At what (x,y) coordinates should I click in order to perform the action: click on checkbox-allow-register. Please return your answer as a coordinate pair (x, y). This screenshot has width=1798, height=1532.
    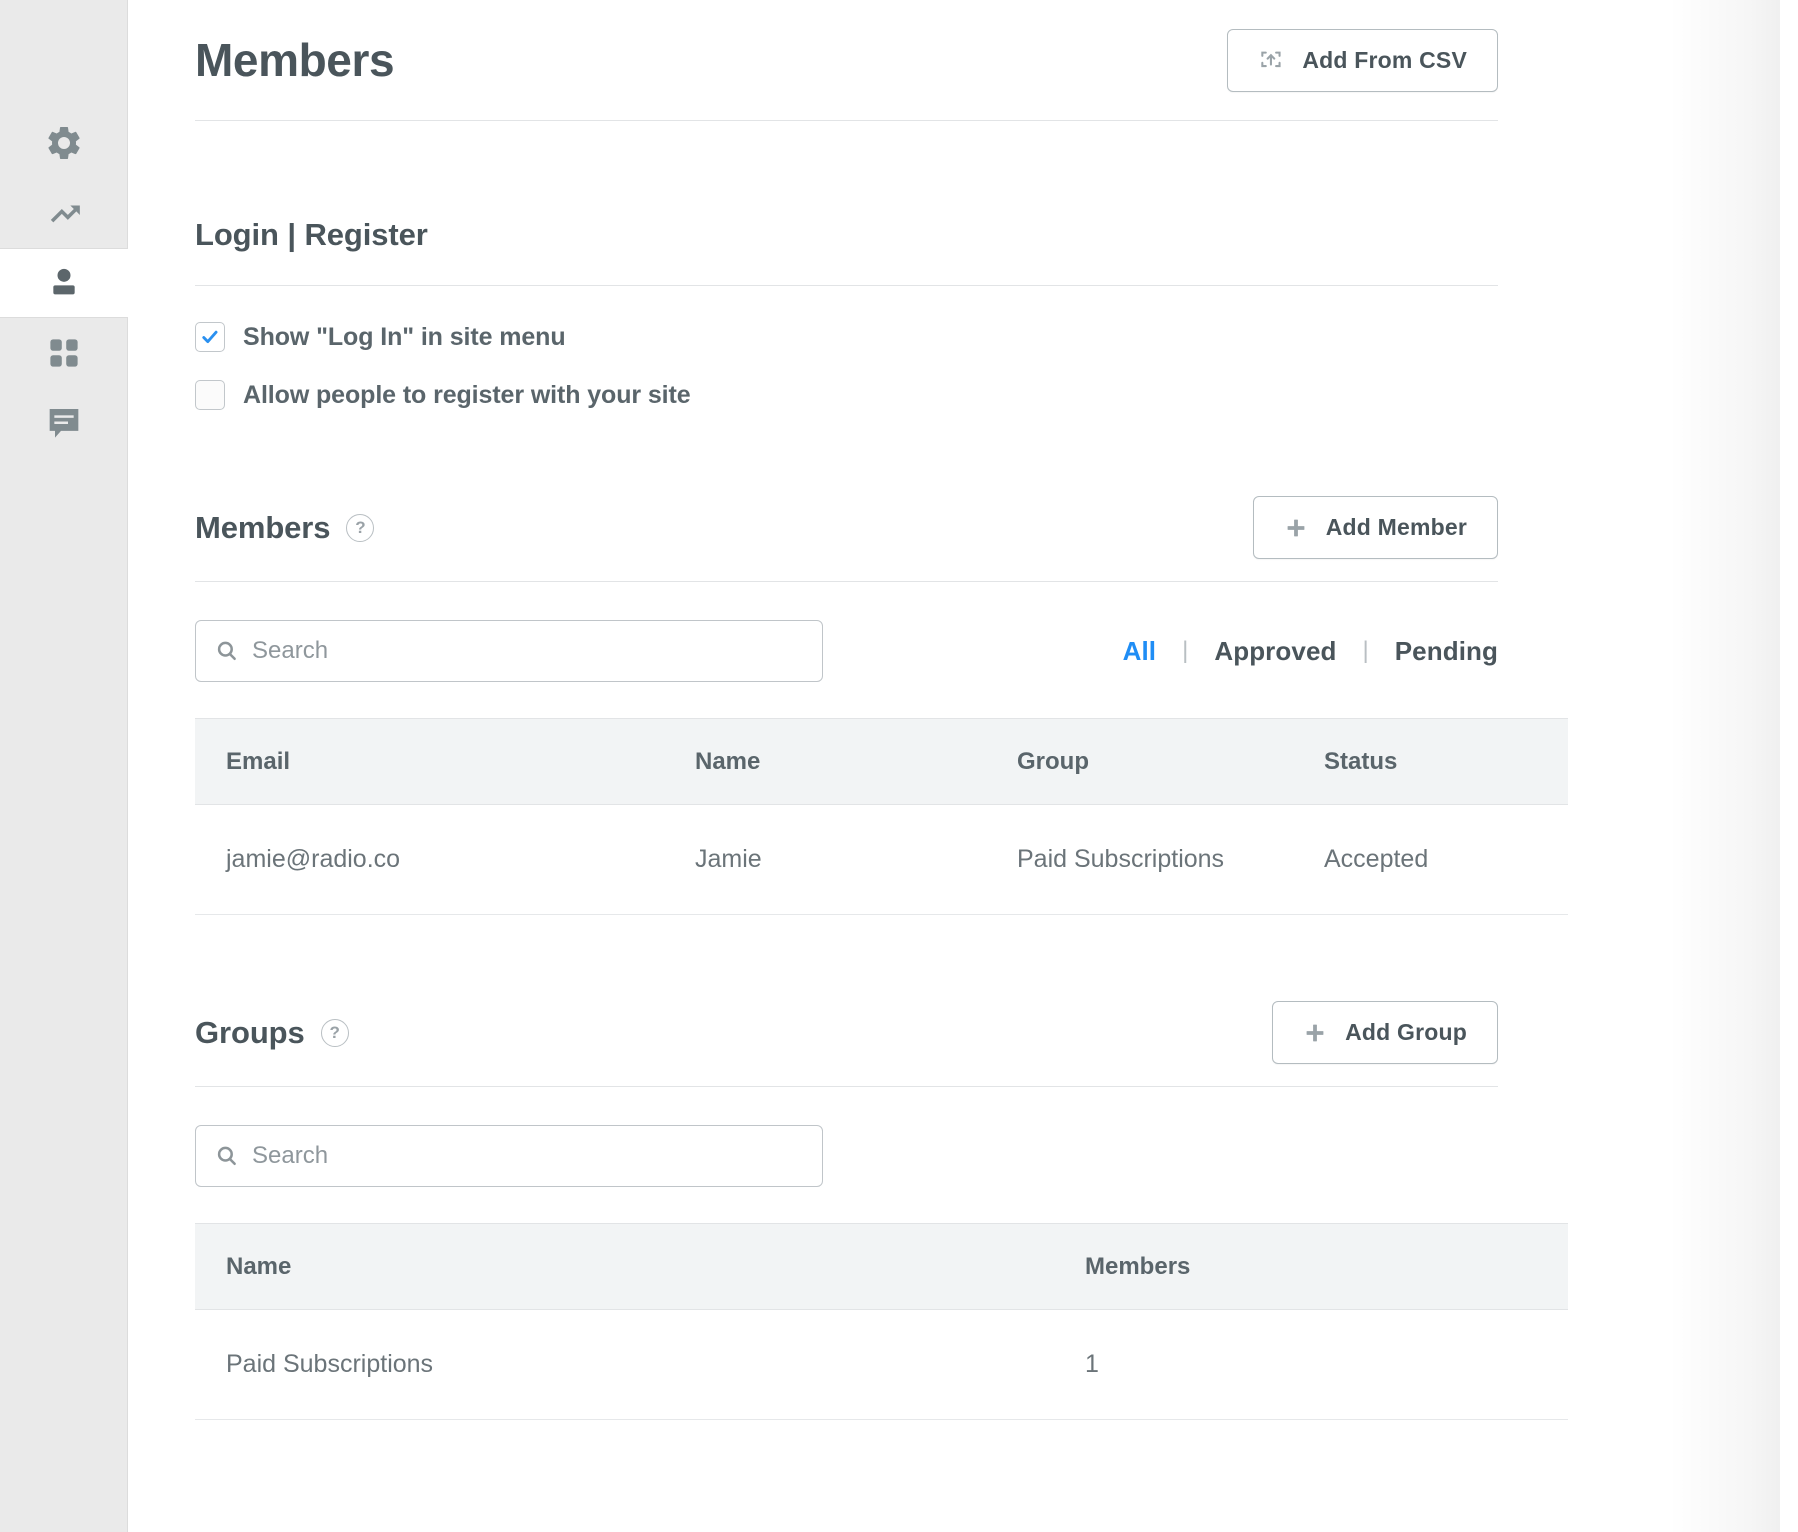
    Looking at the image, I should click on (210, 395).